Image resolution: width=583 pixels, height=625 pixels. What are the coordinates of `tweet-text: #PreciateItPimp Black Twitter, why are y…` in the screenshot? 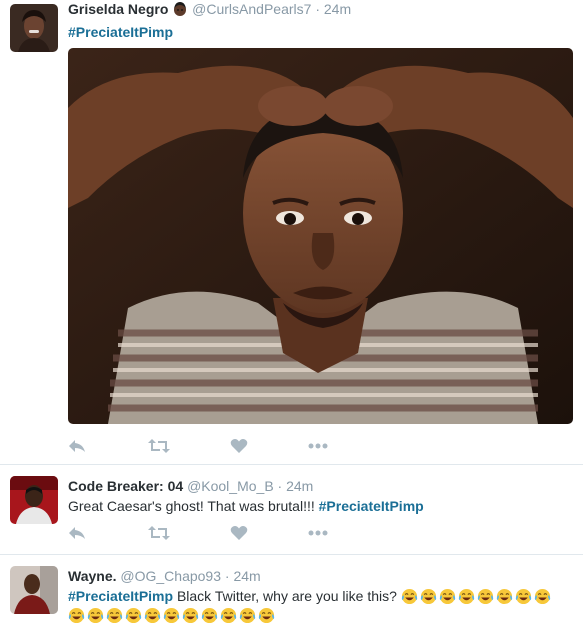 It's located at (320, 596).